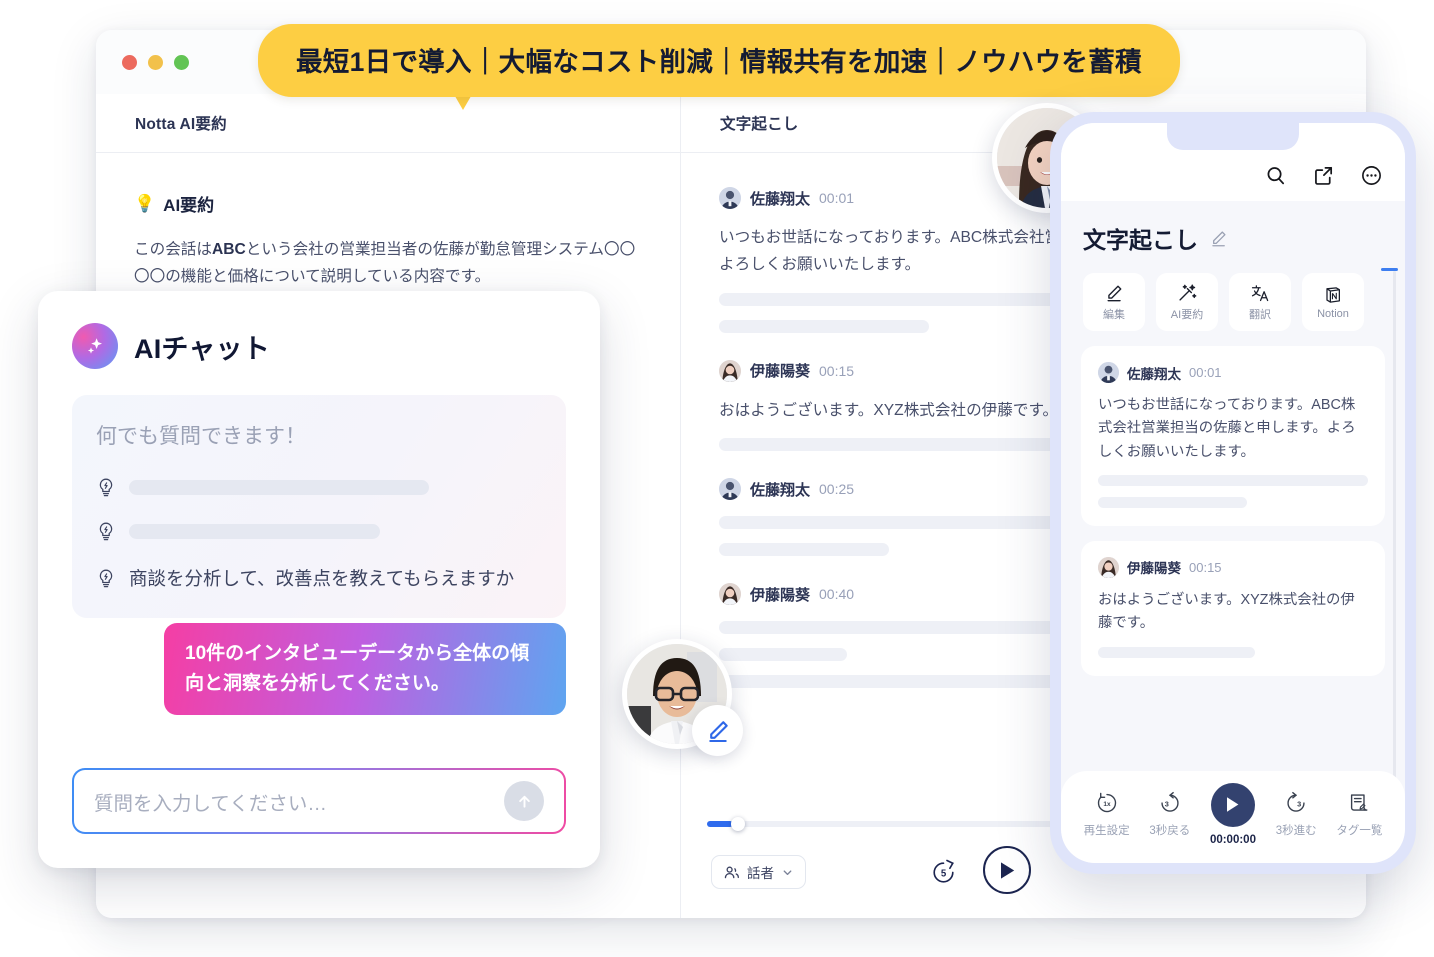  I want to click on rewind-5-seconds-button: 5, so click(943, 872).